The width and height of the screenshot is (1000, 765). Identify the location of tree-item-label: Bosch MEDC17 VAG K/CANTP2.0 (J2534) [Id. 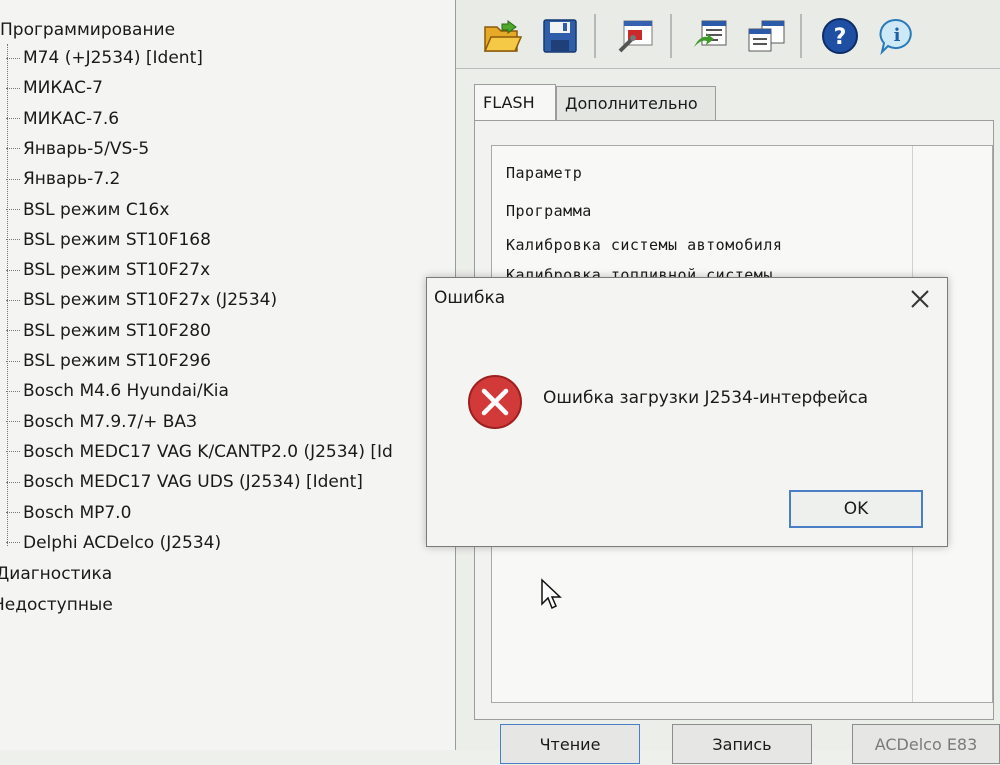
(208, 451).